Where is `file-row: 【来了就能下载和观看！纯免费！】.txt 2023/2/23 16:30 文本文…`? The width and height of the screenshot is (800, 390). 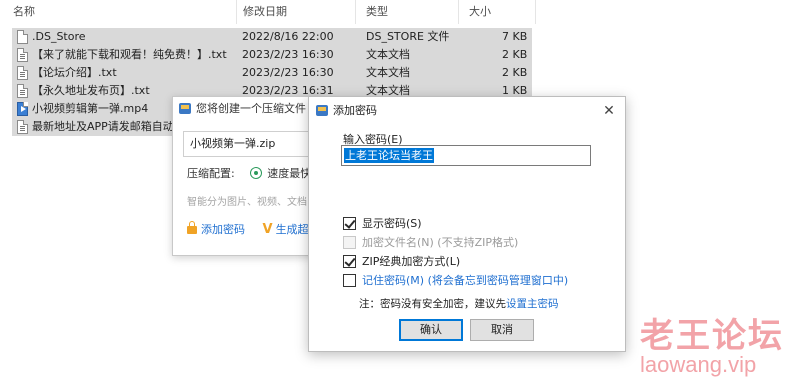 file-row: 【来了就能下载和观看！纯免费！】.txt 2023/2/23 16:30 文本文… is located at coordinates (272, 55).